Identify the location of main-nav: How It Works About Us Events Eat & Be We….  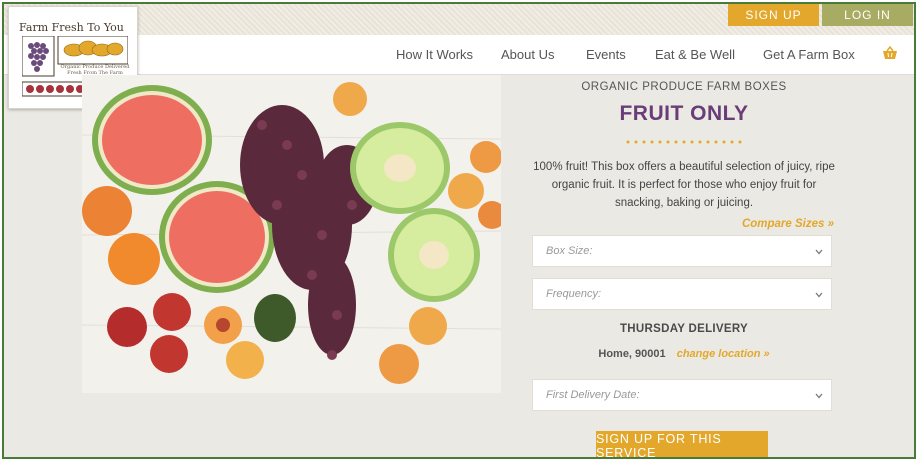
(459, 55).